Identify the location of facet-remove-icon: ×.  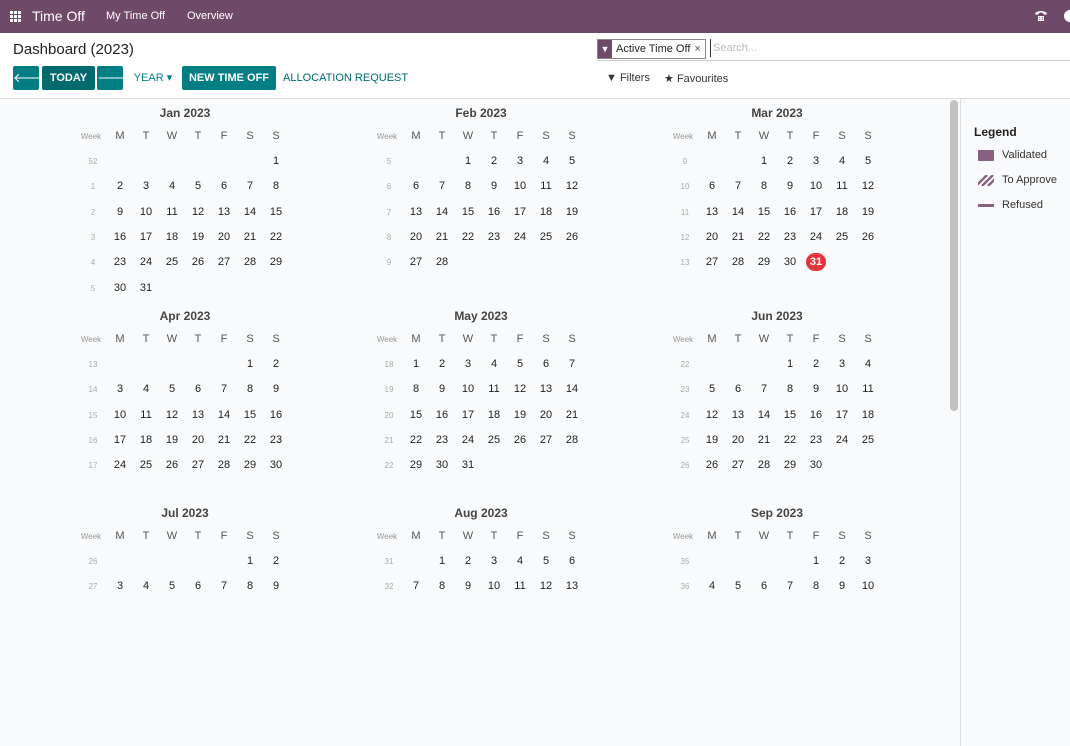
(699, 49).